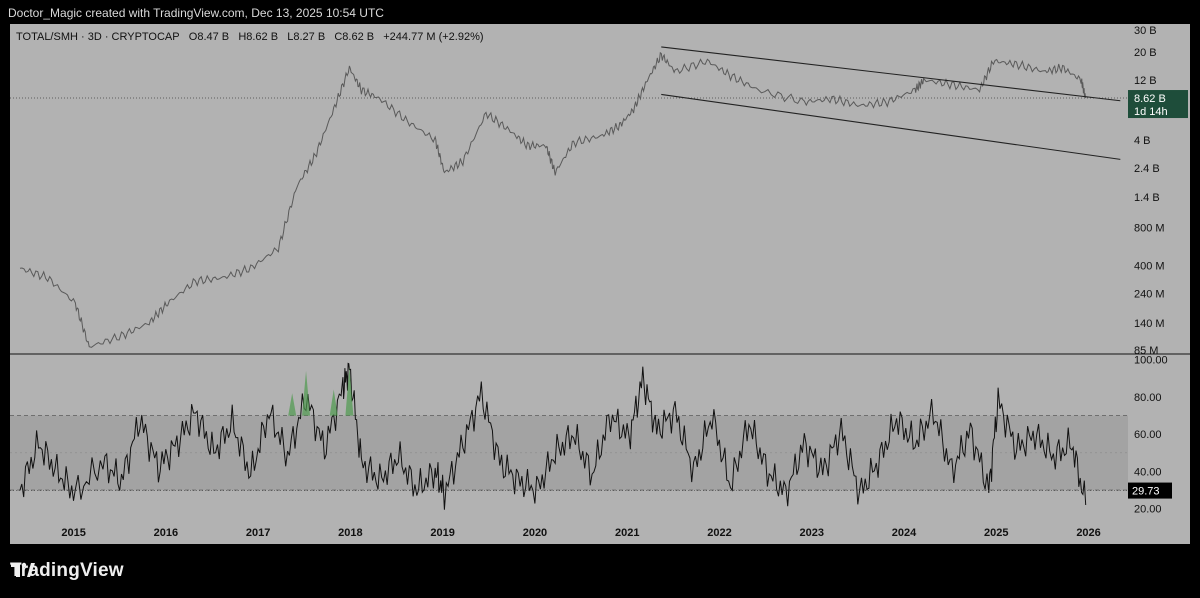 This screenshot has width=1200, height=598. I want to click on tradingview-logo-icon, so click(23, 569).